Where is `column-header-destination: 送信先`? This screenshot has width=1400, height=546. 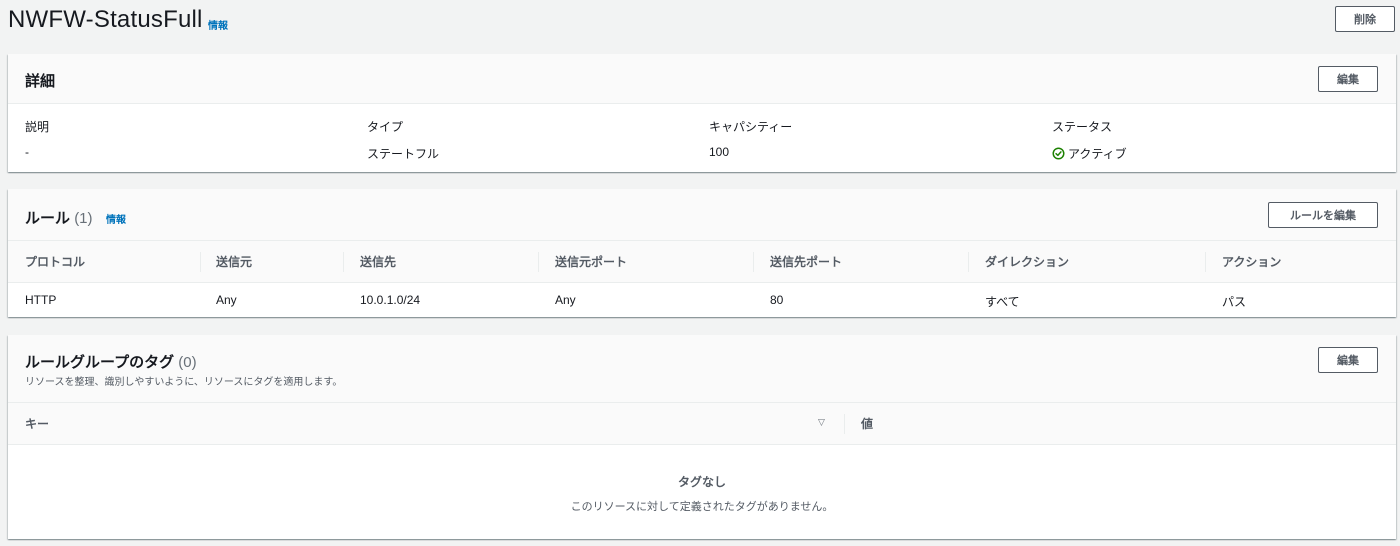 column-header-destination: 送信先 is located at coordinates (378, 262).